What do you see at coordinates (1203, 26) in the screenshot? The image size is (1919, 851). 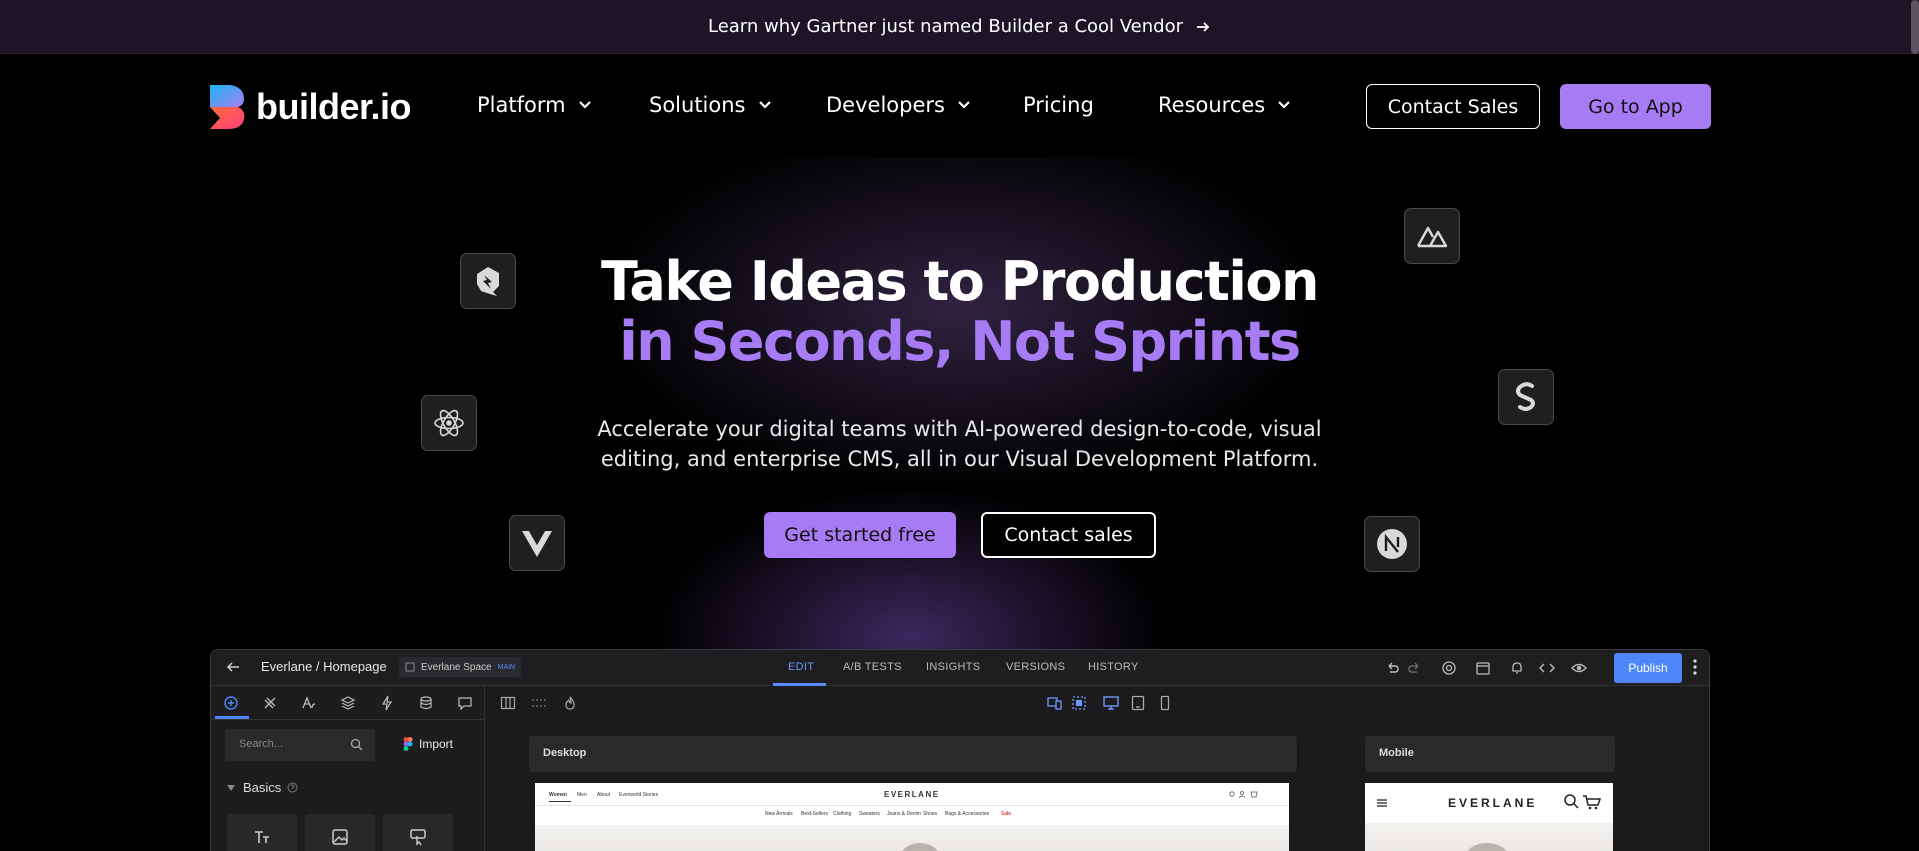 I see `arrow-right-icon` at bounding box center [1203, 26].